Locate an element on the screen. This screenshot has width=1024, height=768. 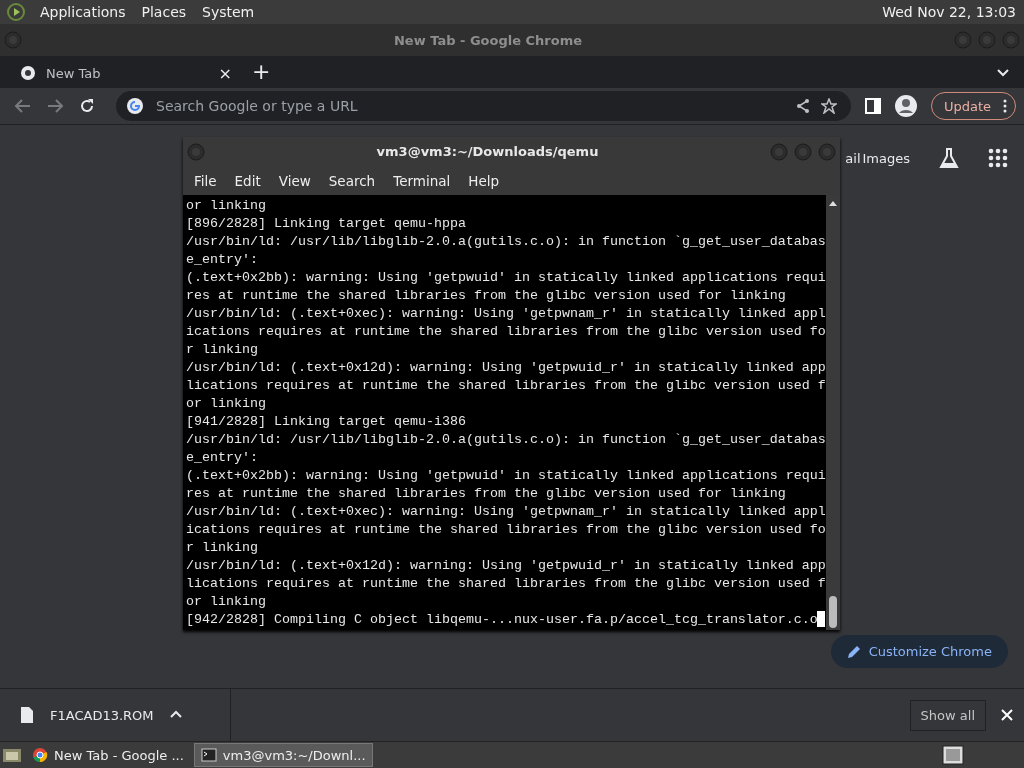
menu-item: Search is located at coordinates (352, 180).